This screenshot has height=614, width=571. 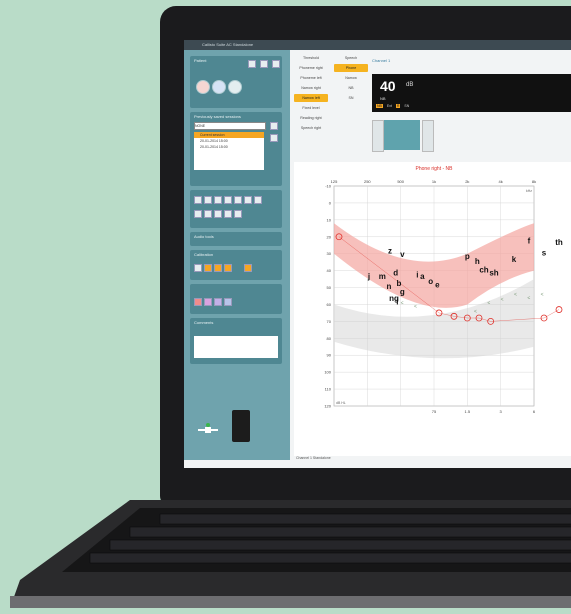 I want to click on y-tick-label: 60, so click(x=329, y=304).